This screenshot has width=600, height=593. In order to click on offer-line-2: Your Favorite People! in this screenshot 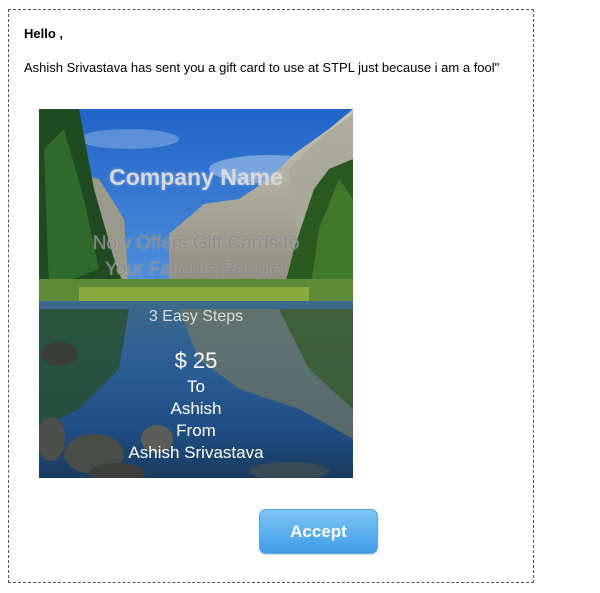, I will do `click(196, 269)`.